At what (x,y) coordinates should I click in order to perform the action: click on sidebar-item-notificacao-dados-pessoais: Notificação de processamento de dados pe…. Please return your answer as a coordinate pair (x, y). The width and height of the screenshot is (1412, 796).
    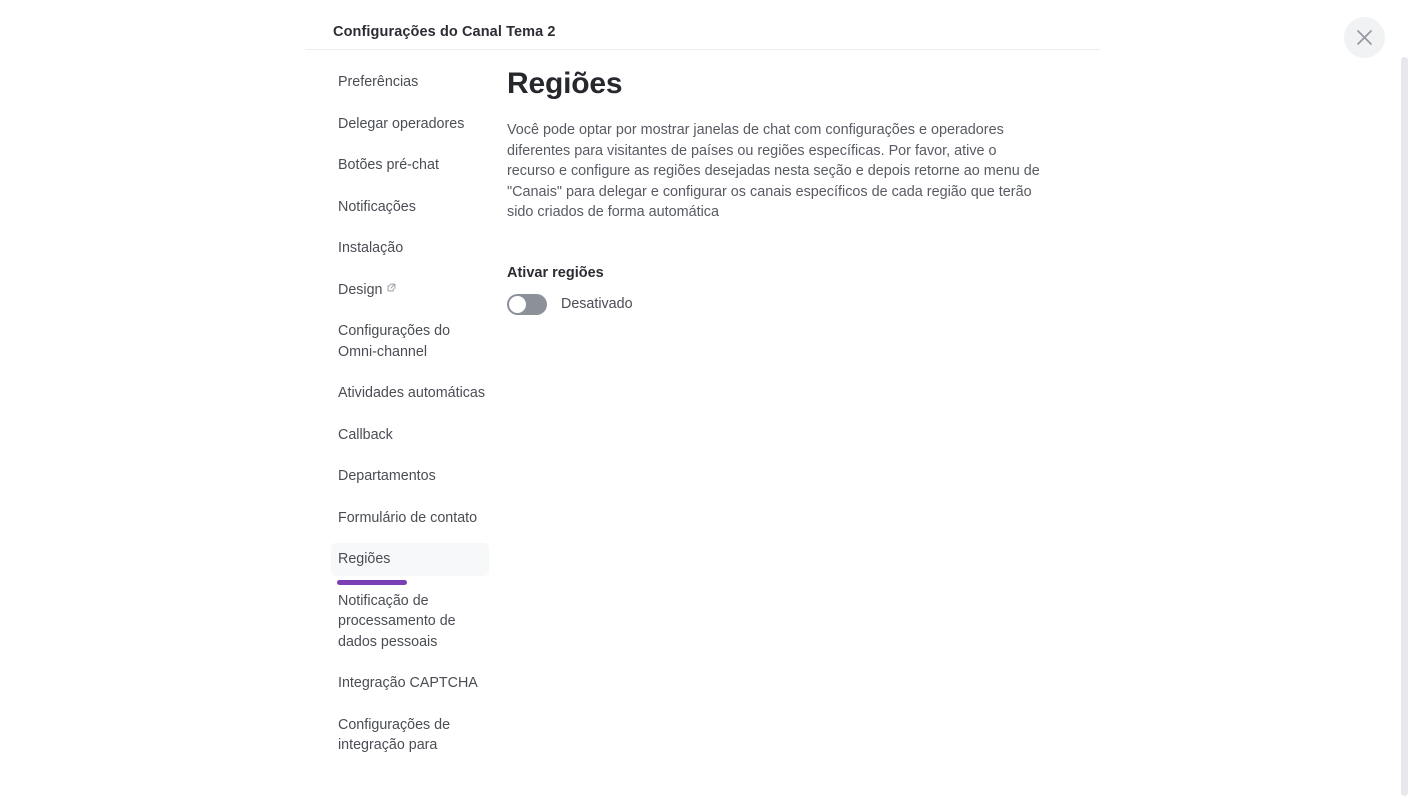
    Looking at the image, I should click on (414, 622).